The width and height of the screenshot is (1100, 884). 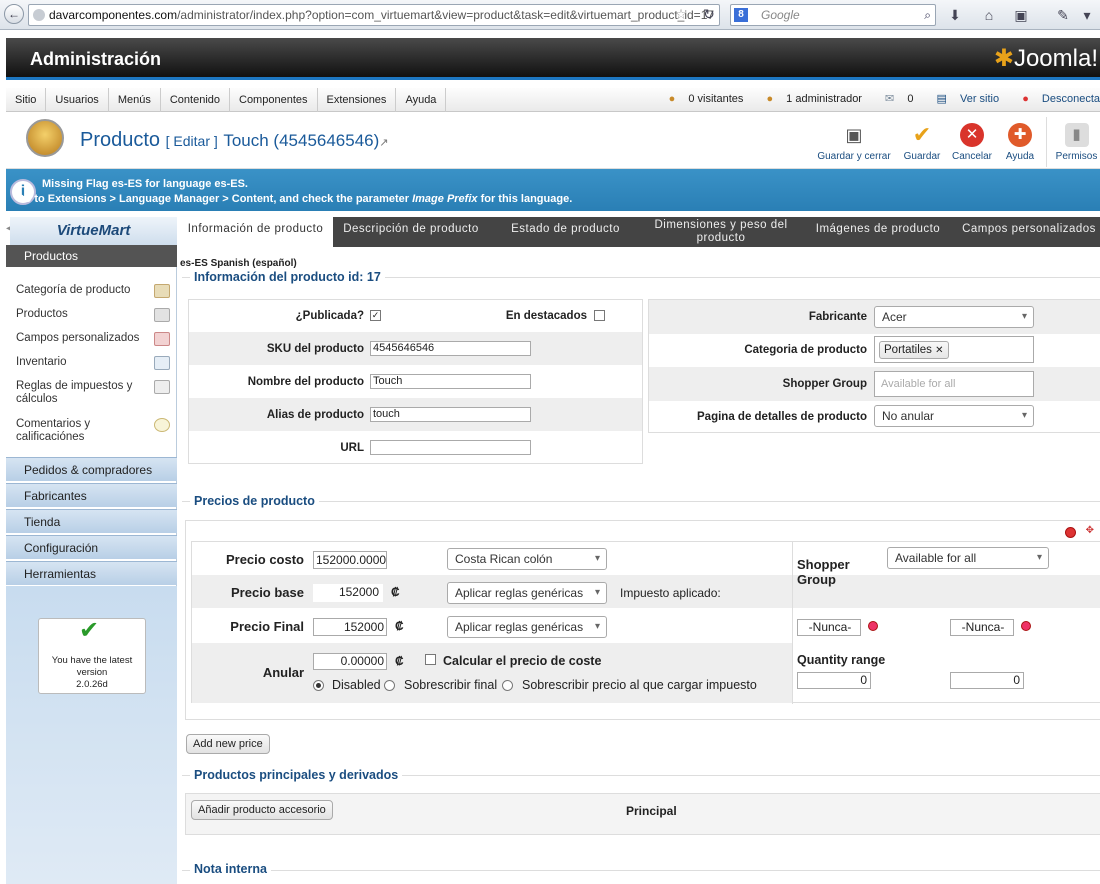 What do you see at coordinates (228, 744) in the screenshot?
I see `add-new-price-button: Add new price` at bounding box center [228, 744].